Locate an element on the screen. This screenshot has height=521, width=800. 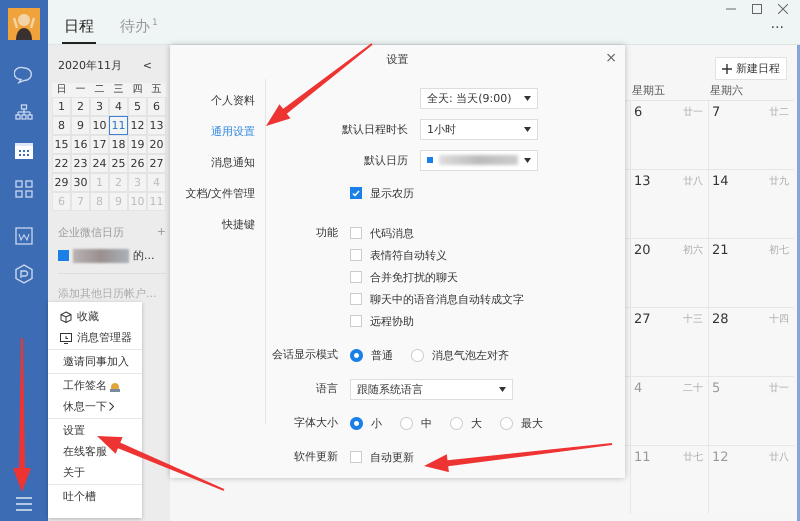
day-cell: 28 十四 is located at coordinates (751, 341).